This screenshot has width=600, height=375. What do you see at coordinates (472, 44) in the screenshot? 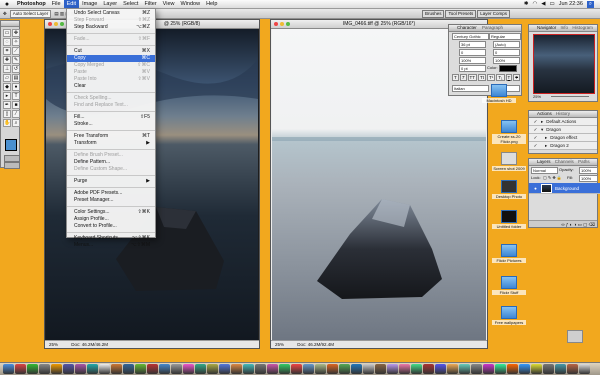
I see `font-size-field: 36 pt` at bounding box center [472, 44].